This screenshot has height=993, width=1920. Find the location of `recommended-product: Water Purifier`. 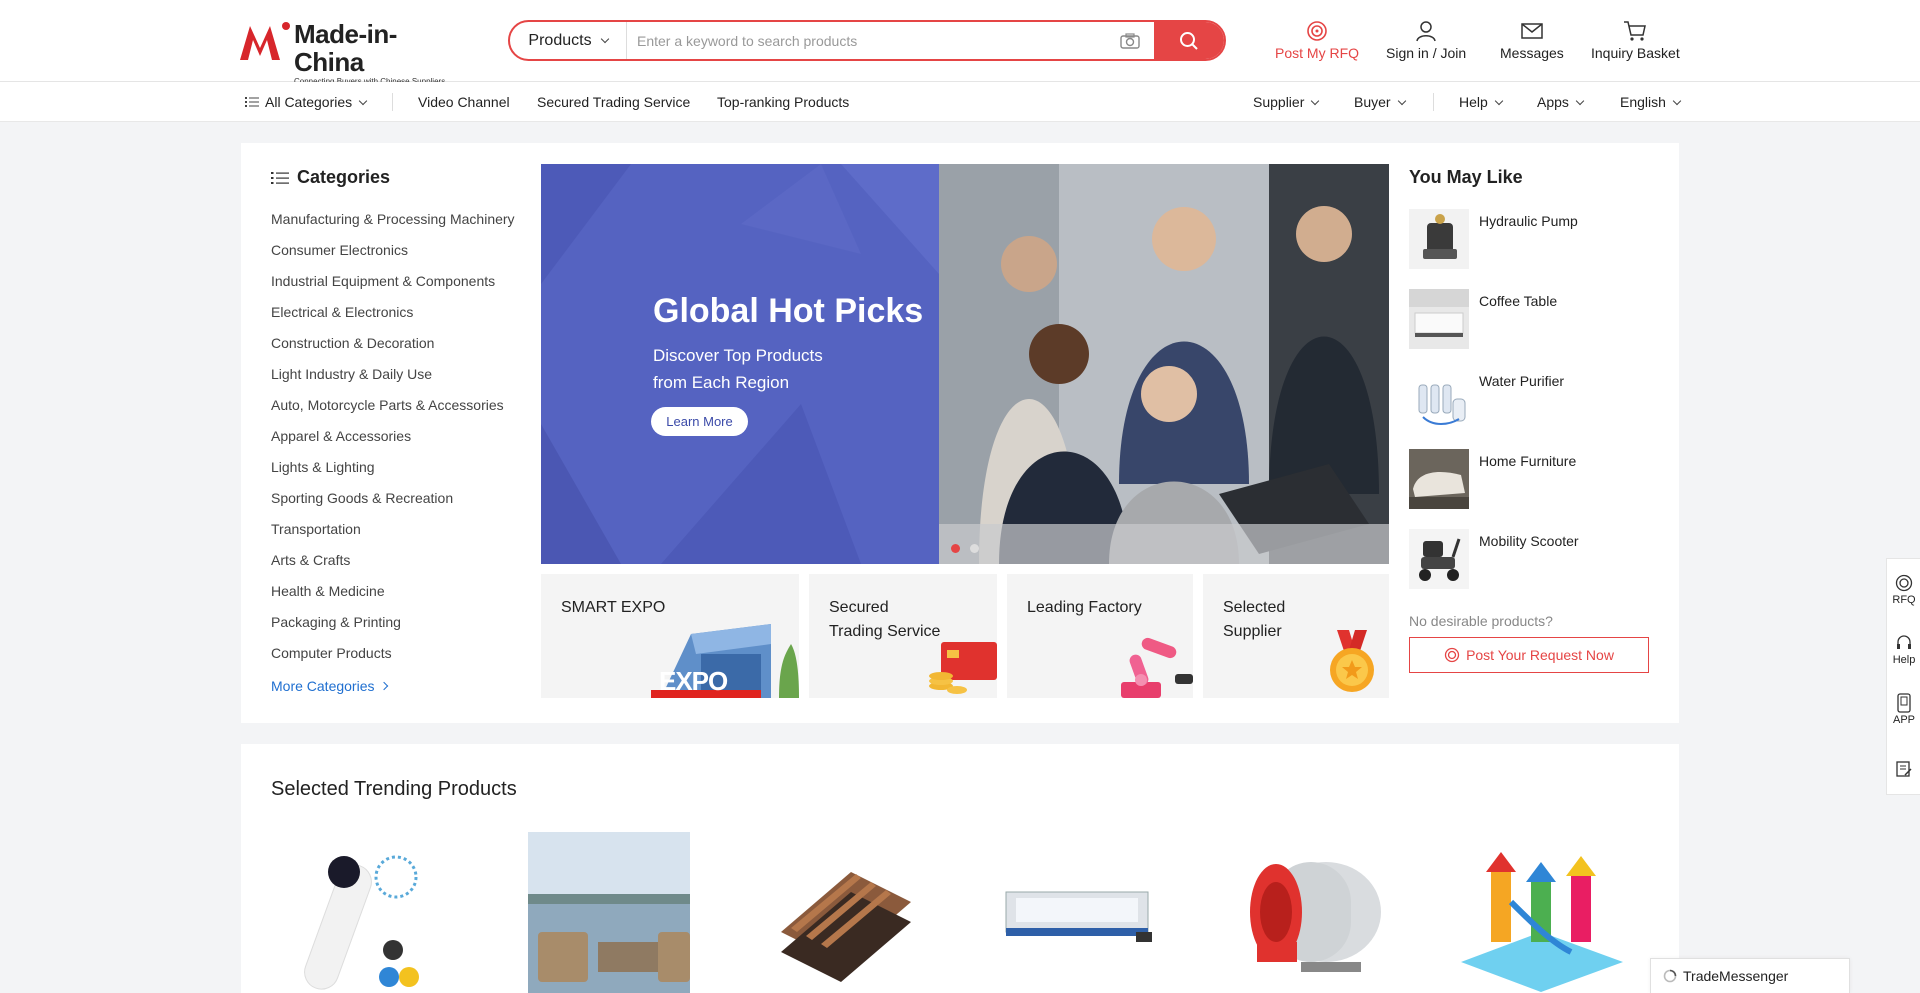

recommended-product: Water Purifier is located at coordinates (1529, 399).